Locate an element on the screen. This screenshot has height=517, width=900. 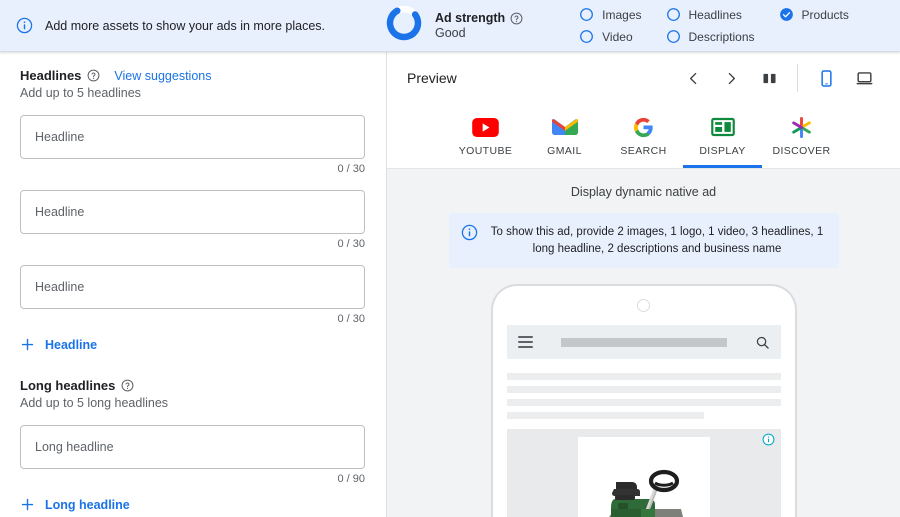
mobile-icon is located at coordinates (826, 78).